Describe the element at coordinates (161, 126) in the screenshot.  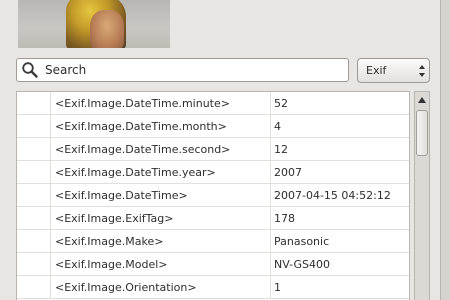
I see `tag-name-cell: <Exif.Image.DateTime.month>` at that location.